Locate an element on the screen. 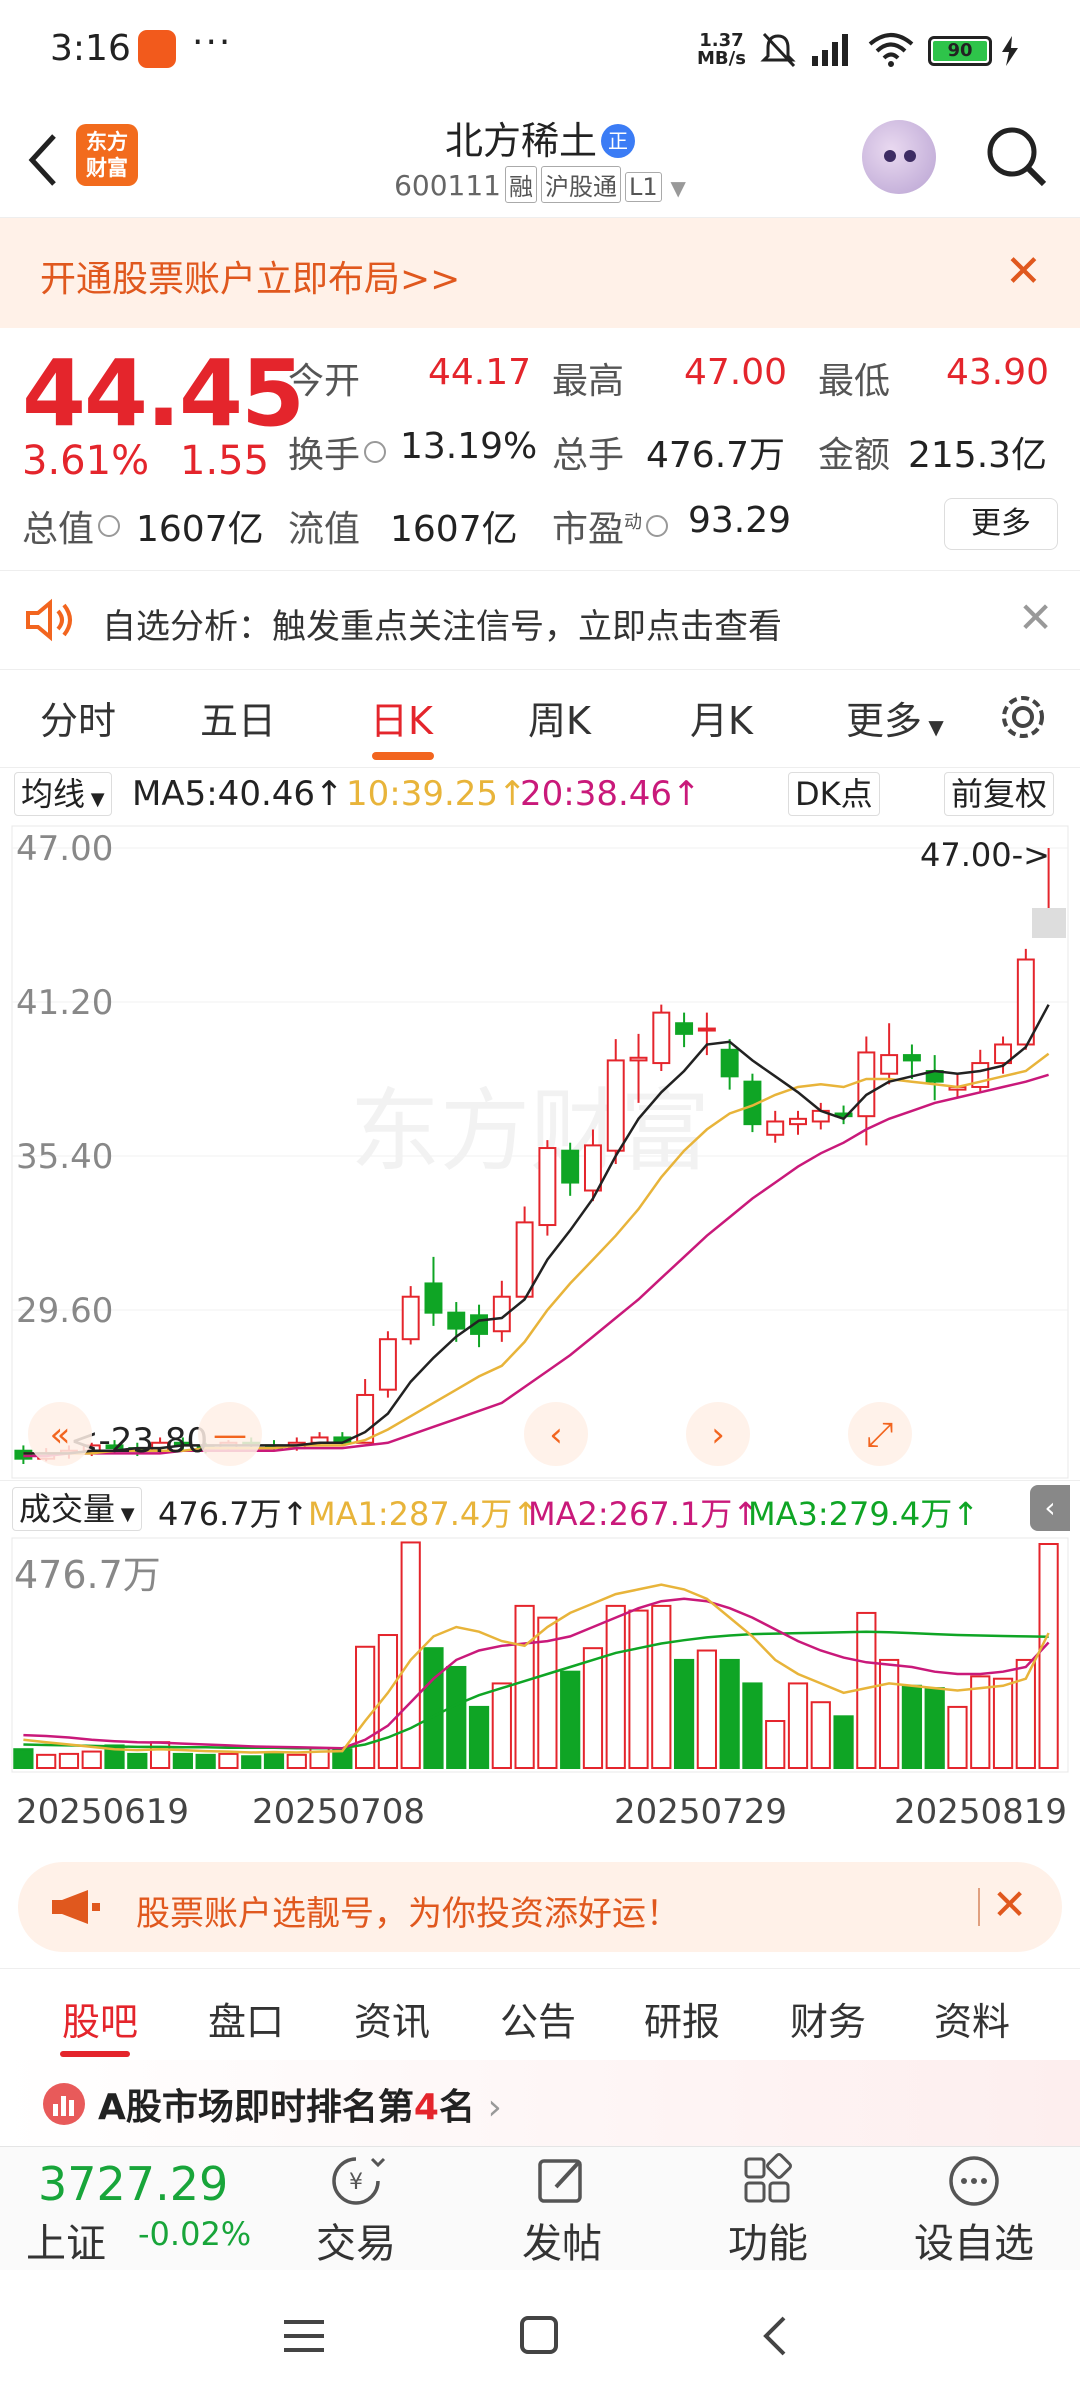 The width and height of the screenshot is (1080, 2400). amount-value: 215.3亿 is located at coordinates (978, 455).